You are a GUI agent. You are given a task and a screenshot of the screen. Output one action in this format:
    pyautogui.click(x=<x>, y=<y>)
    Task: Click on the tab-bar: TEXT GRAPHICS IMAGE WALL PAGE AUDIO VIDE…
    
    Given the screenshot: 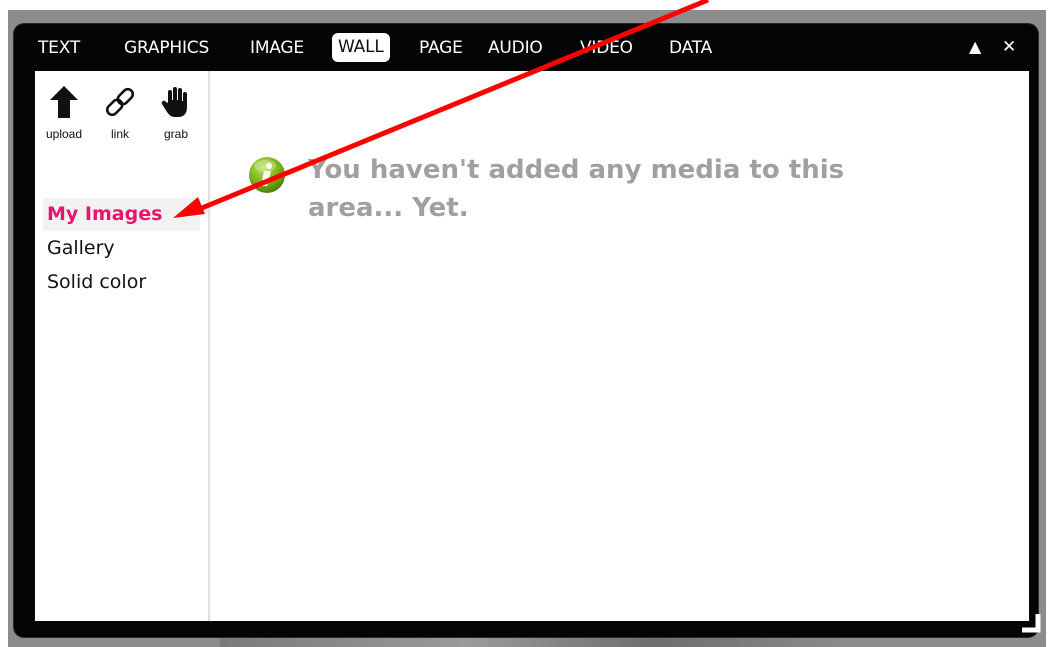 What is the action you would take?
    pyautogui.click(x=526, y=46)
    